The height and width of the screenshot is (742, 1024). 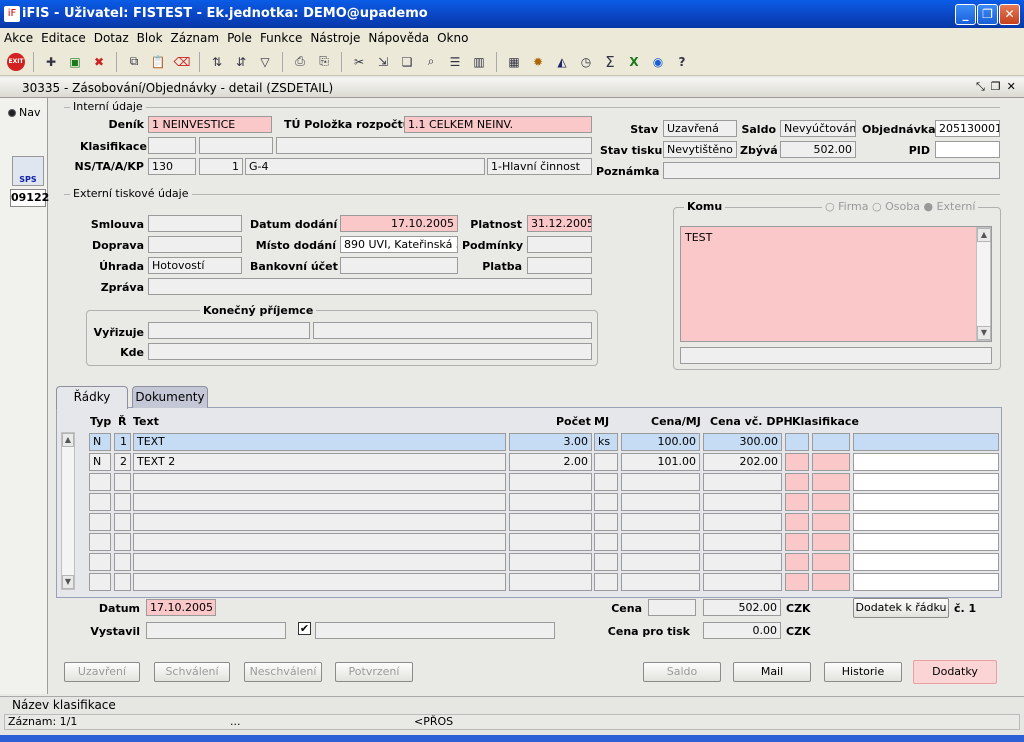 I want to click on menu-editace: Editace, so click(x=63, y=38).